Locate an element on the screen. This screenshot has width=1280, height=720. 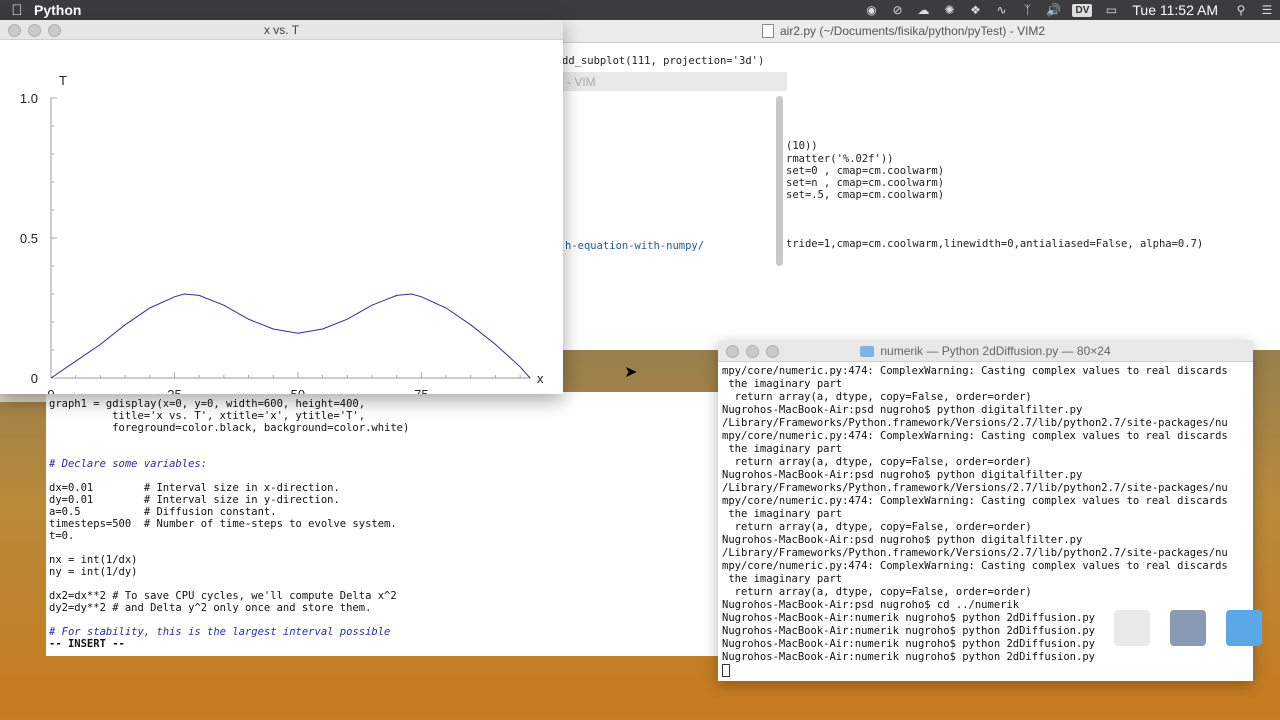
block-icon: ⊘ is located at coordinates (897, 10).